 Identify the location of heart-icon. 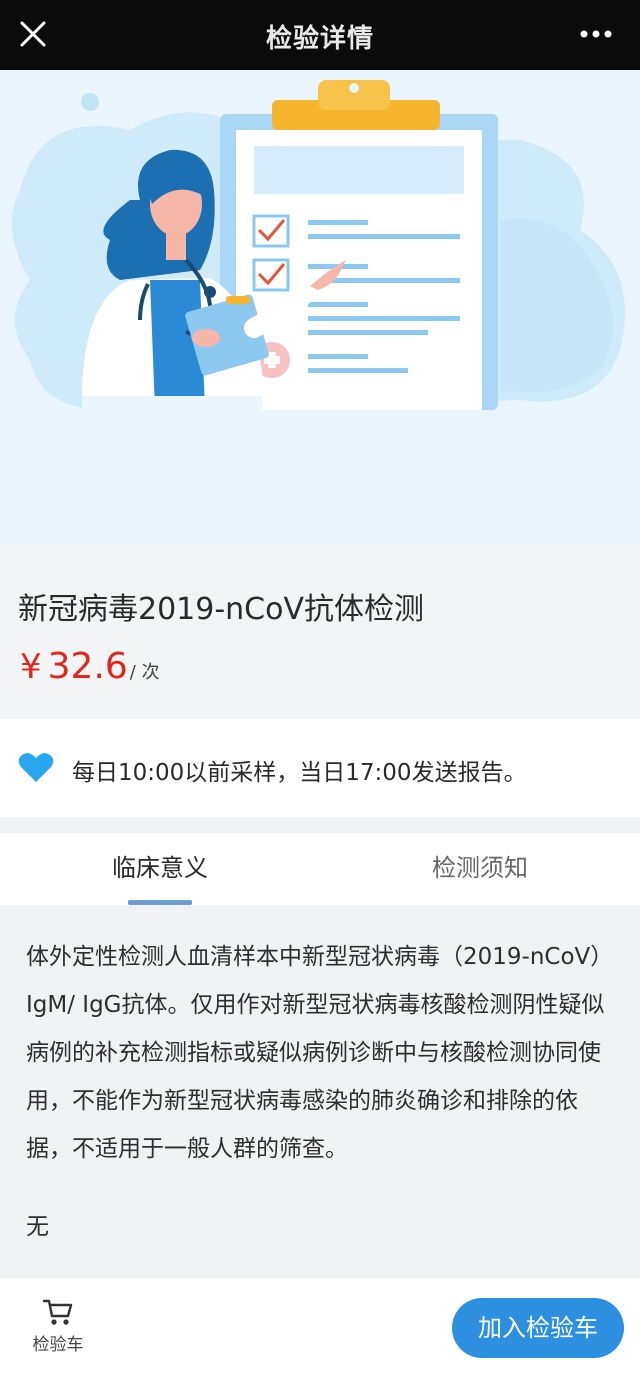
(36, 767).